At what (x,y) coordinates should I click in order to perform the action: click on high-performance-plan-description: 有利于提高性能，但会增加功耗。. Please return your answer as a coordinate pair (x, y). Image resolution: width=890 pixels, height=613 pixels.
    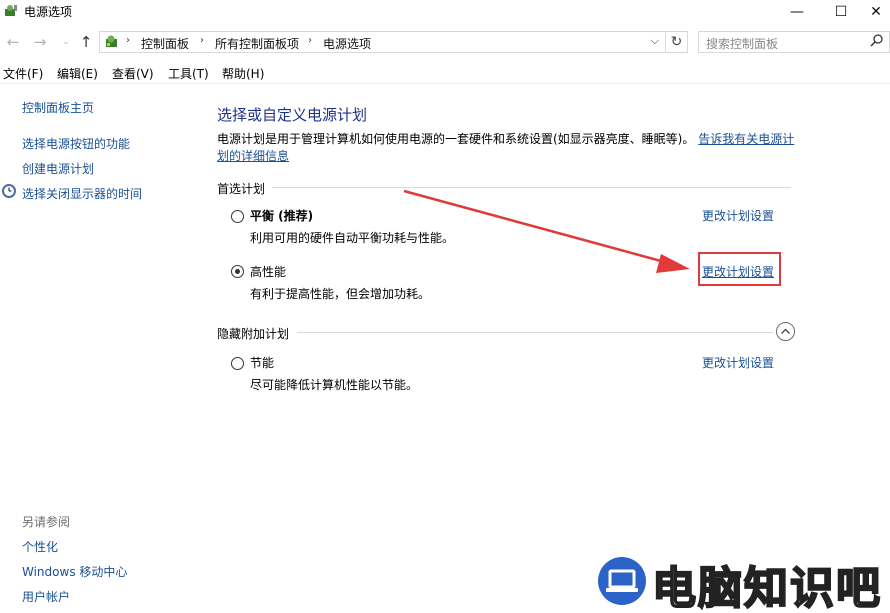
    Looking at the image, I should click on (340, 294).